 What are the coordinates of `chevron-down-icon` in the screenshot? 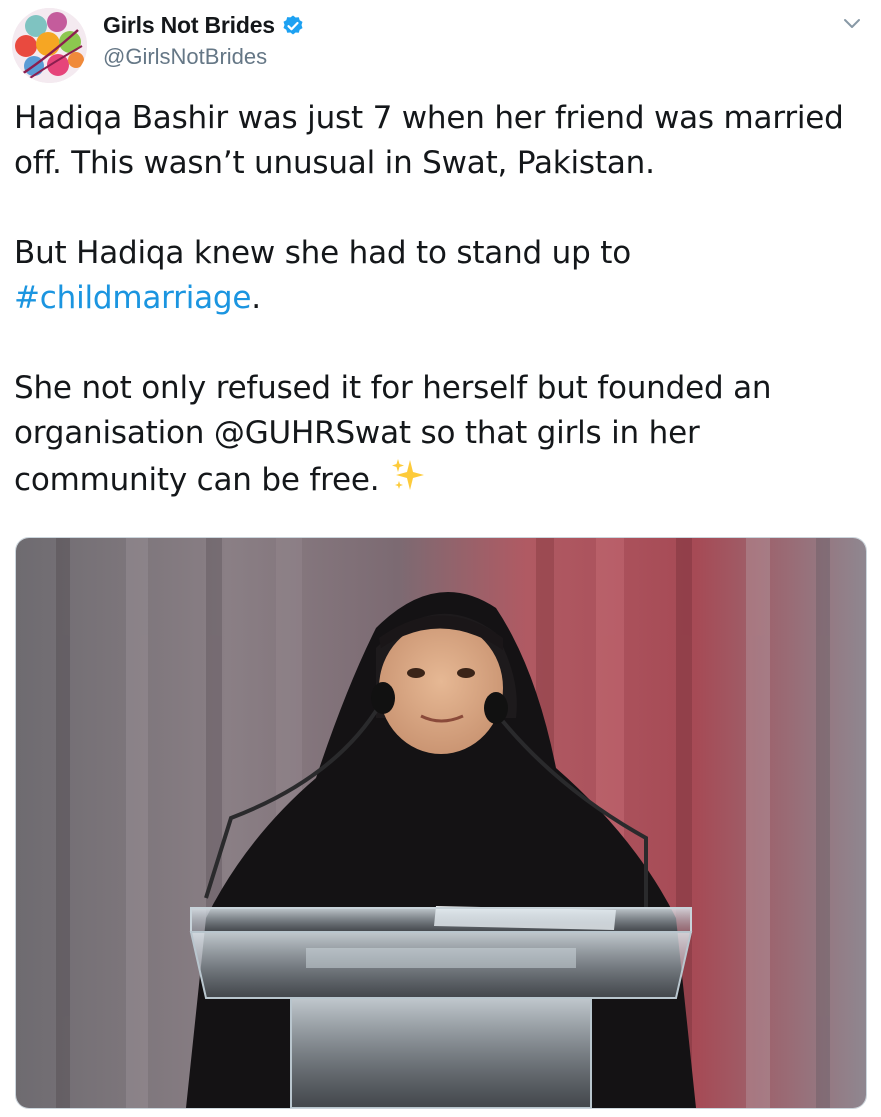 It's located at (852, 23).